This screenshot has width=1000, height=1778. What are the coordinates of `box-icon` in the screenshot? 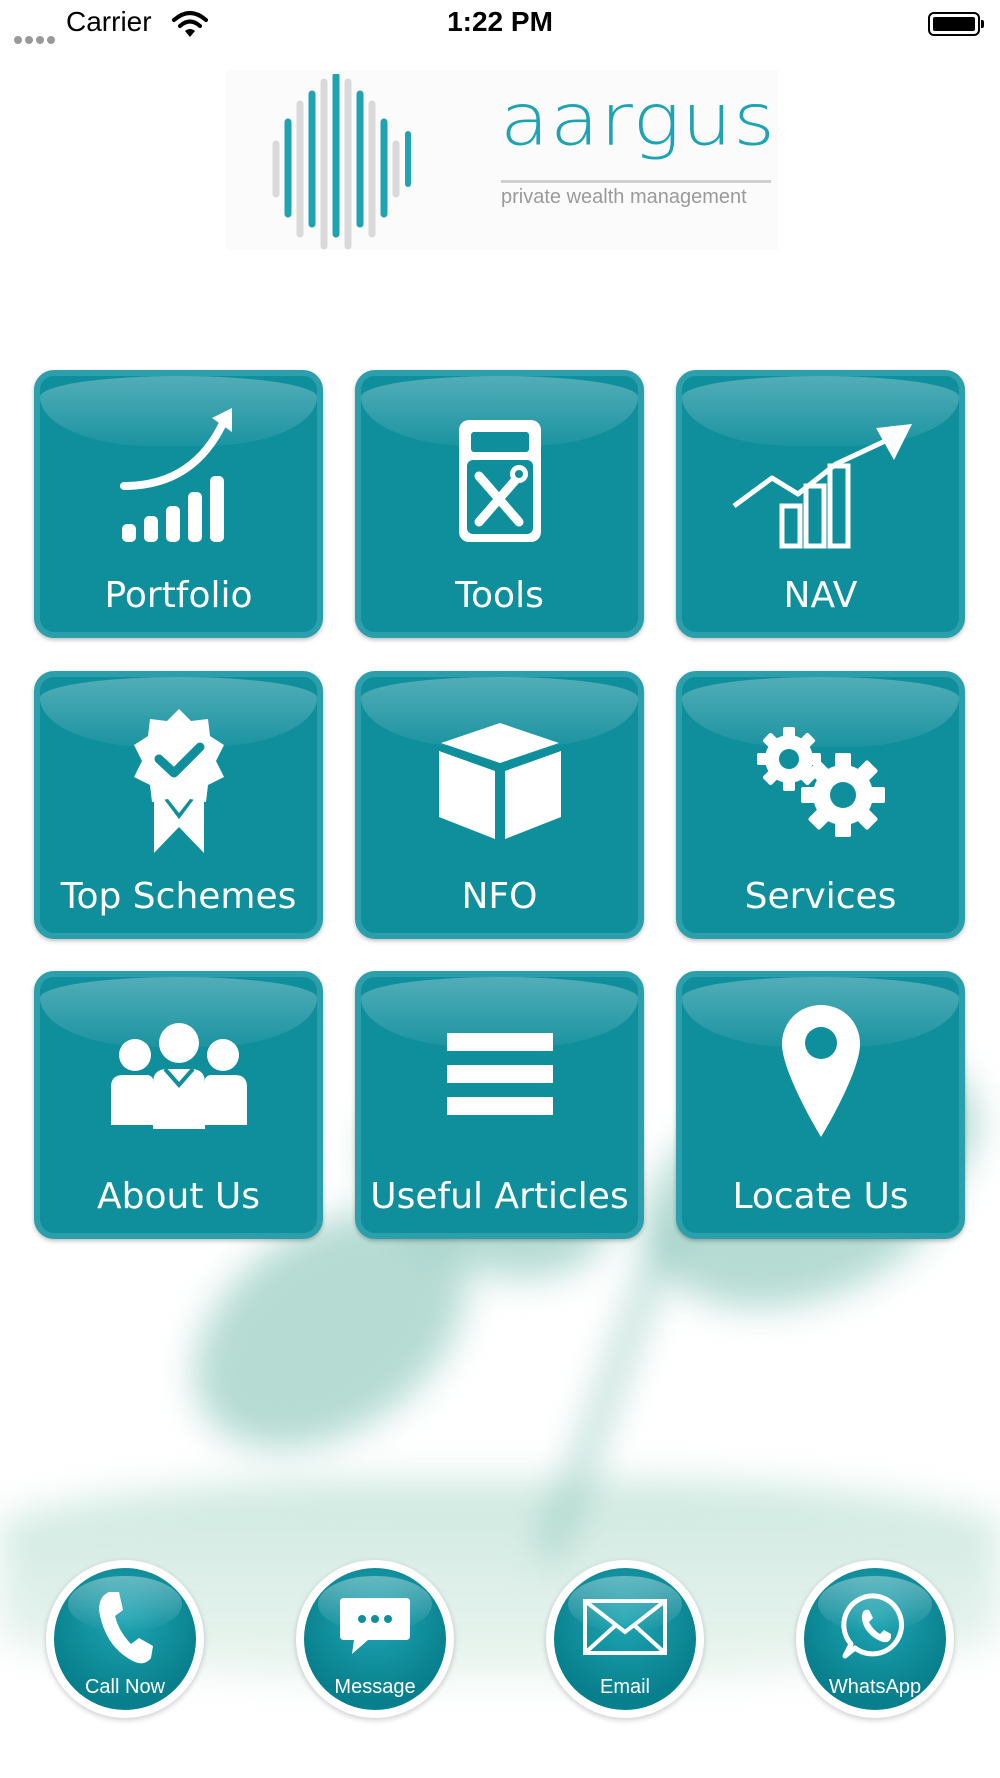 It's located at (499, 781).